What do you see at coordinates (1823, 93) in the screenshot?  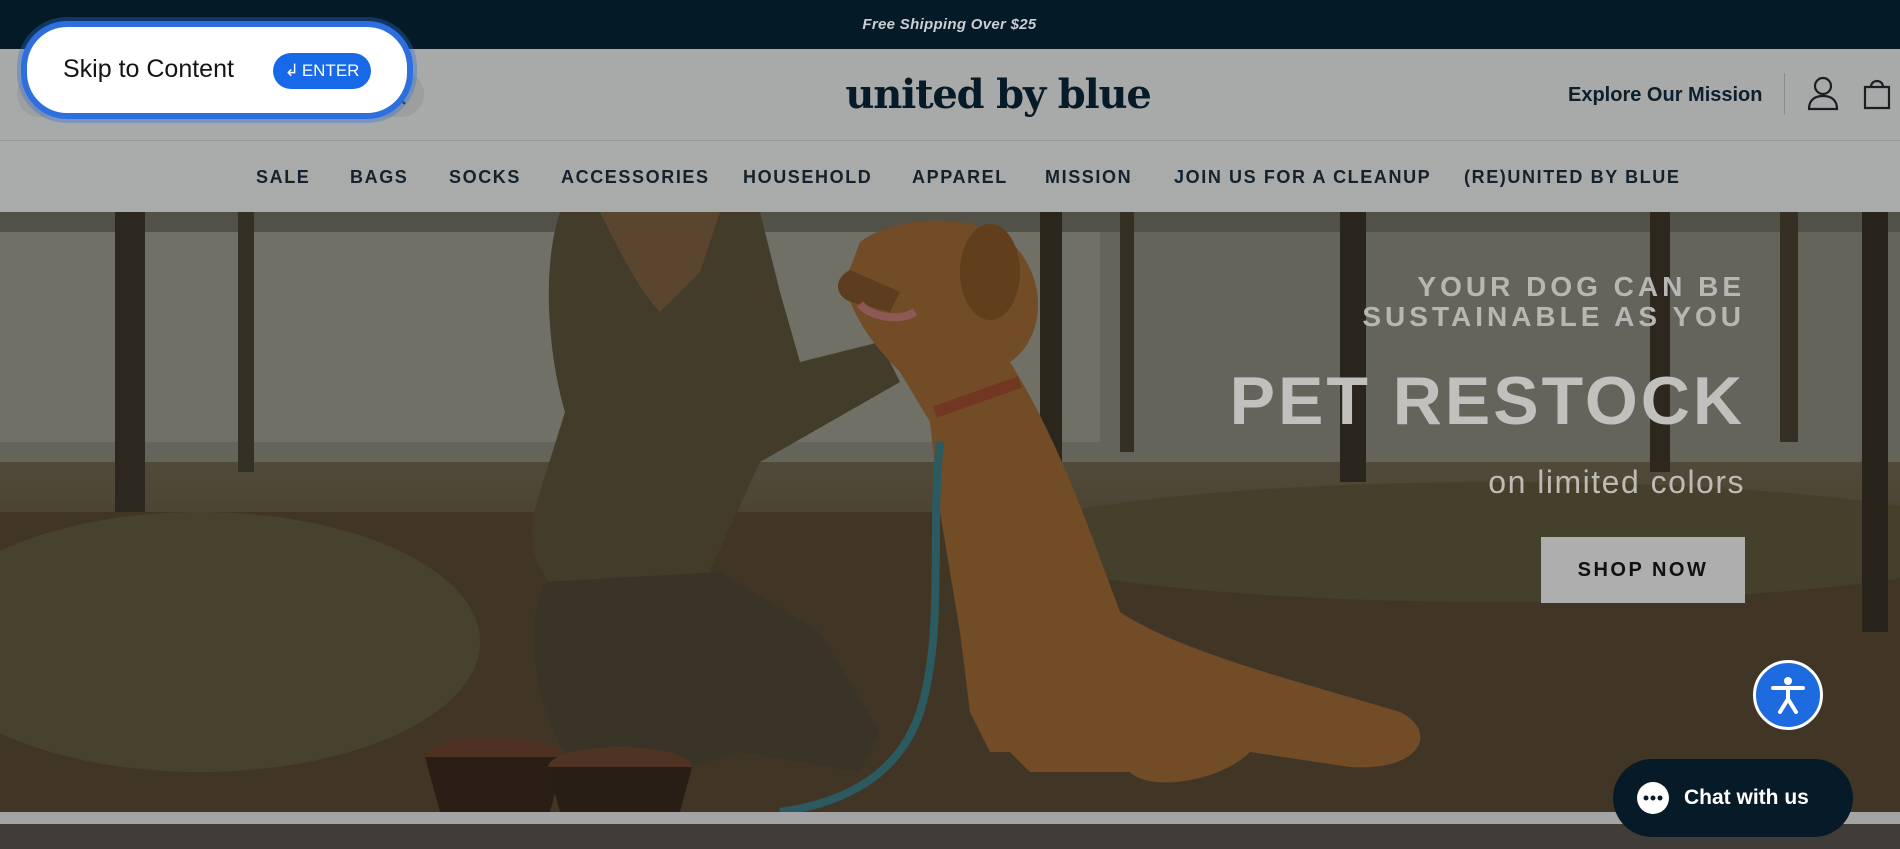 I see `account-icon` at bounding box center [1823, 93].